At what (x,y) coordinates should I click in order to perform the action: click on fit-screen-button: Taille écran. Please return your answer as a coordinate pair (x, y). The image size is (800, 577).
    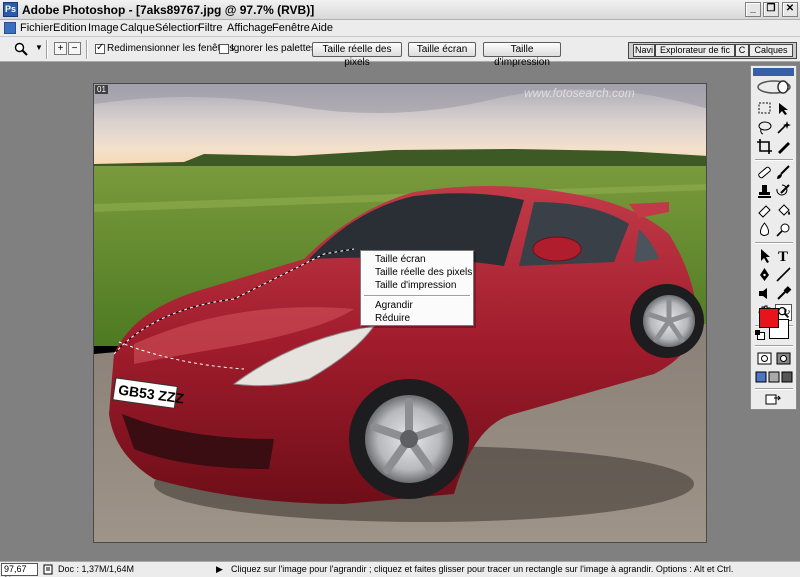
    Looking at the image, I should click on (442, 49).